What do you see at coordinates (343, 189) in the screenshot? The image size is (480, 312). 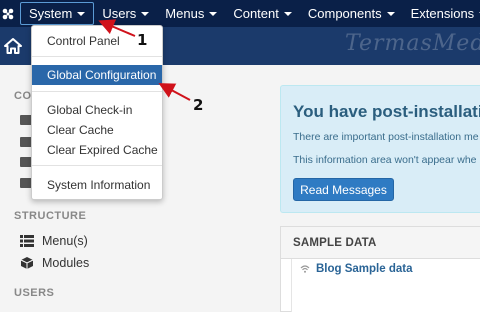 I see `read-messages-button: Read Messages` at bounding box center [343, 189].